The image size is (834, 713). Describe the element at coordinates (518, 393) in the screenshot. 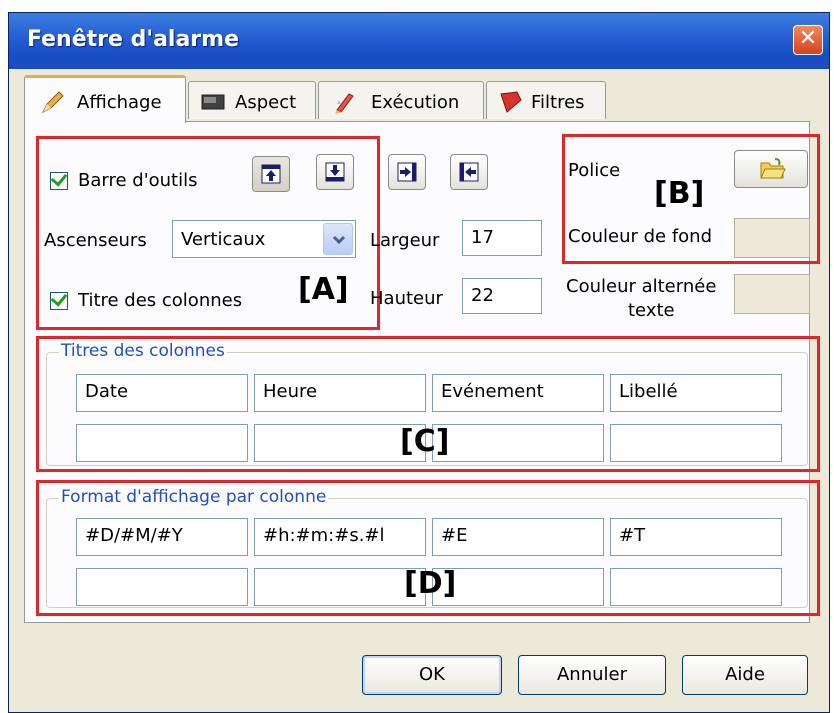

I see `column-title-field: Evénement` at that location.